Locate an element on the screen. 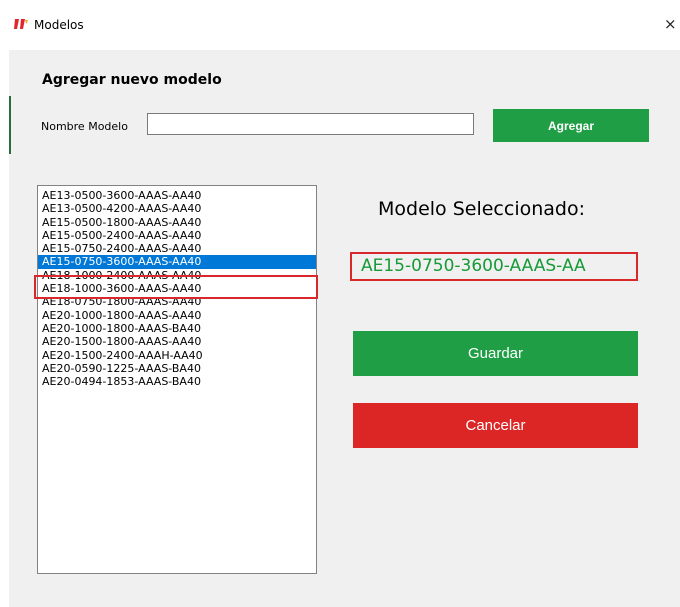  model-name-input is located at coordinates (310, 124).